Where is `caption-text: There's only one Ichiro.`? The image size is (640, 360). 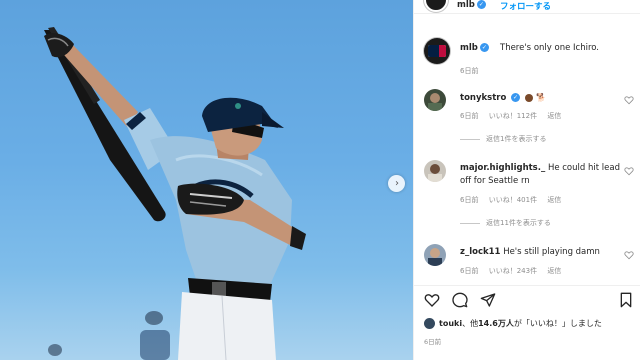
caption-text: There's only one Ichiro. is located at coordinates (550, 48).